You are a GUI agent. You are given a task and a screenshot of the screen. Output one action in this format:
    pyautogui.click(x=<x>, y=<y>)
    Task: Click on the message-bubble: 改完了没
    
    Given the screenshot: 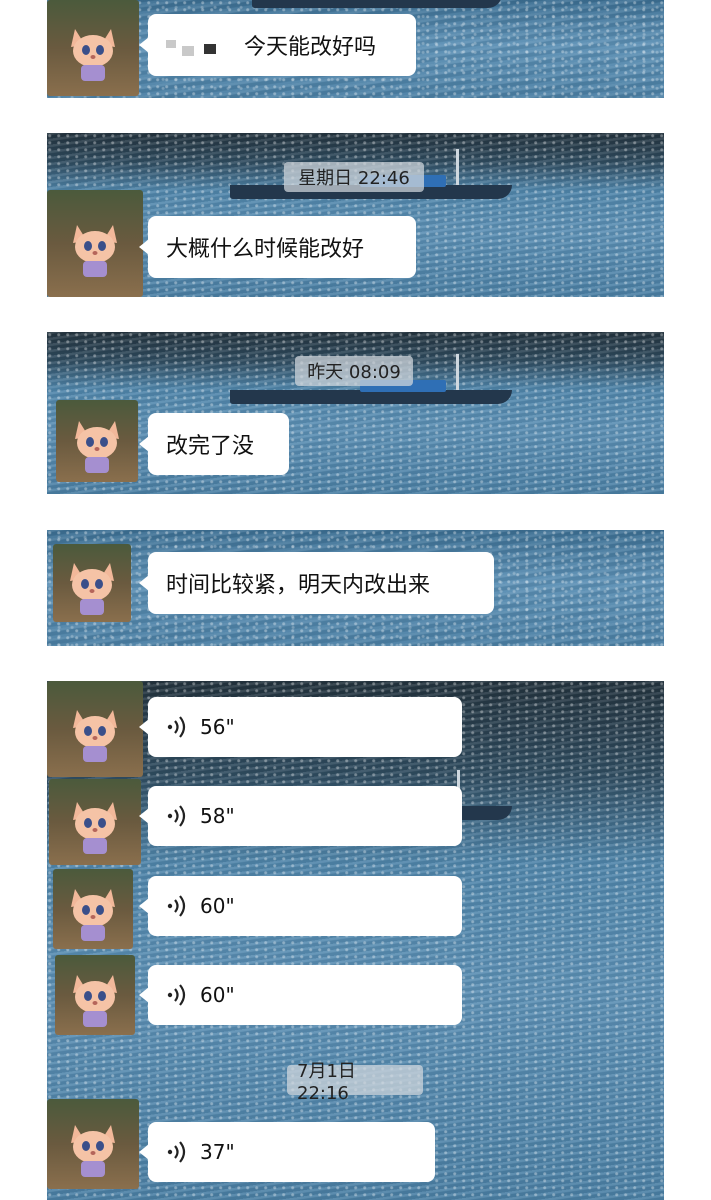 What is the action you would take?
    pyautogui.click(x=214, y=444)
    